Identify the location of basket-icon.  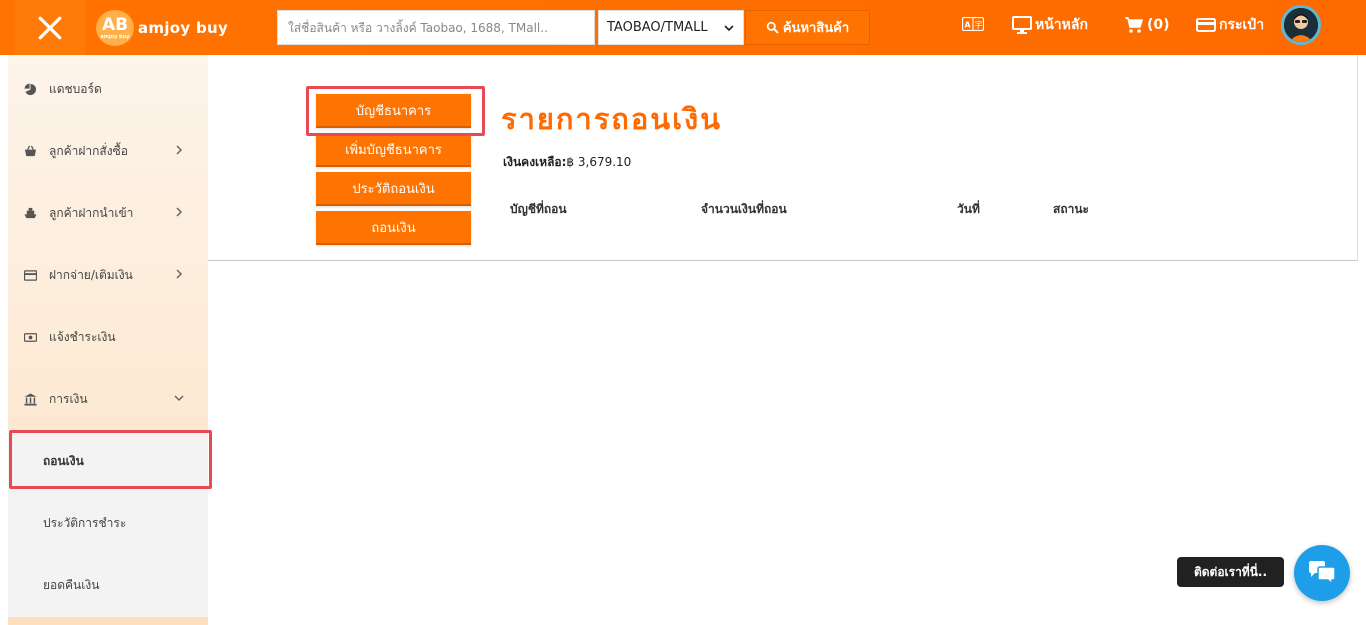
(30, 151).